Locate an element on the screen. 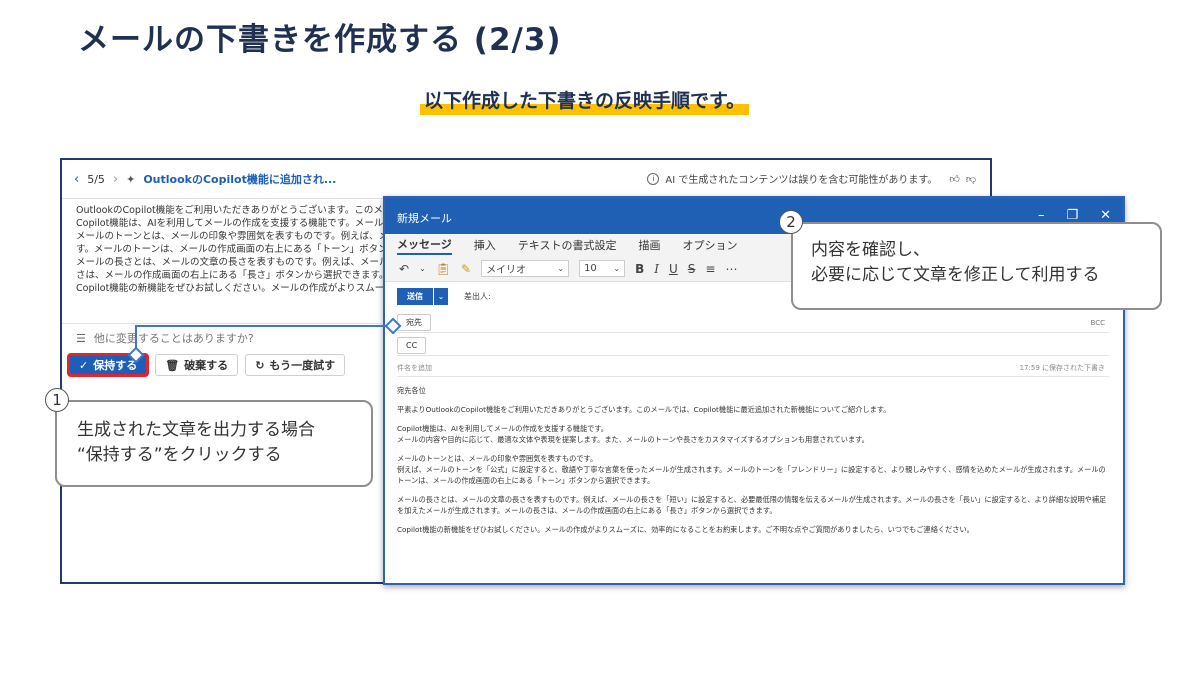 The image size is (1200, 675). ai-warning-text: AI で生成されたコンテンツは誤りを含む可能性があります。 is located at coordinates (801, 180).